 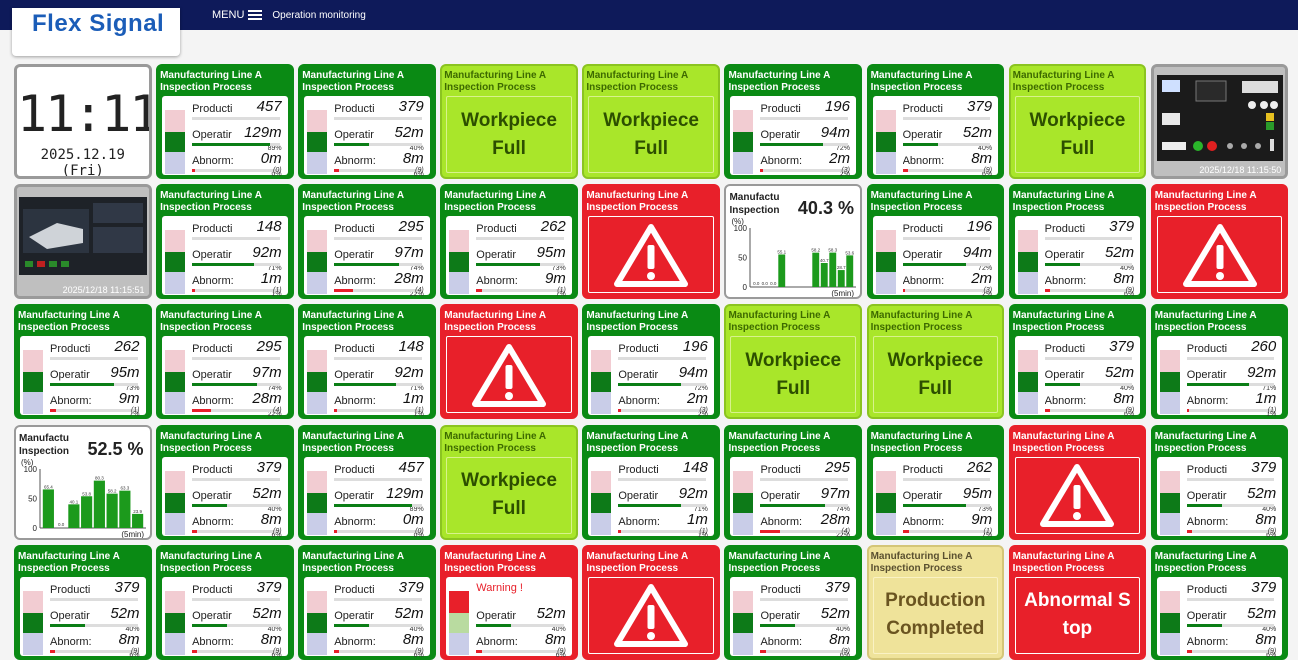 I want to click on abnormal-count: (3), so click(x=703, y=411).